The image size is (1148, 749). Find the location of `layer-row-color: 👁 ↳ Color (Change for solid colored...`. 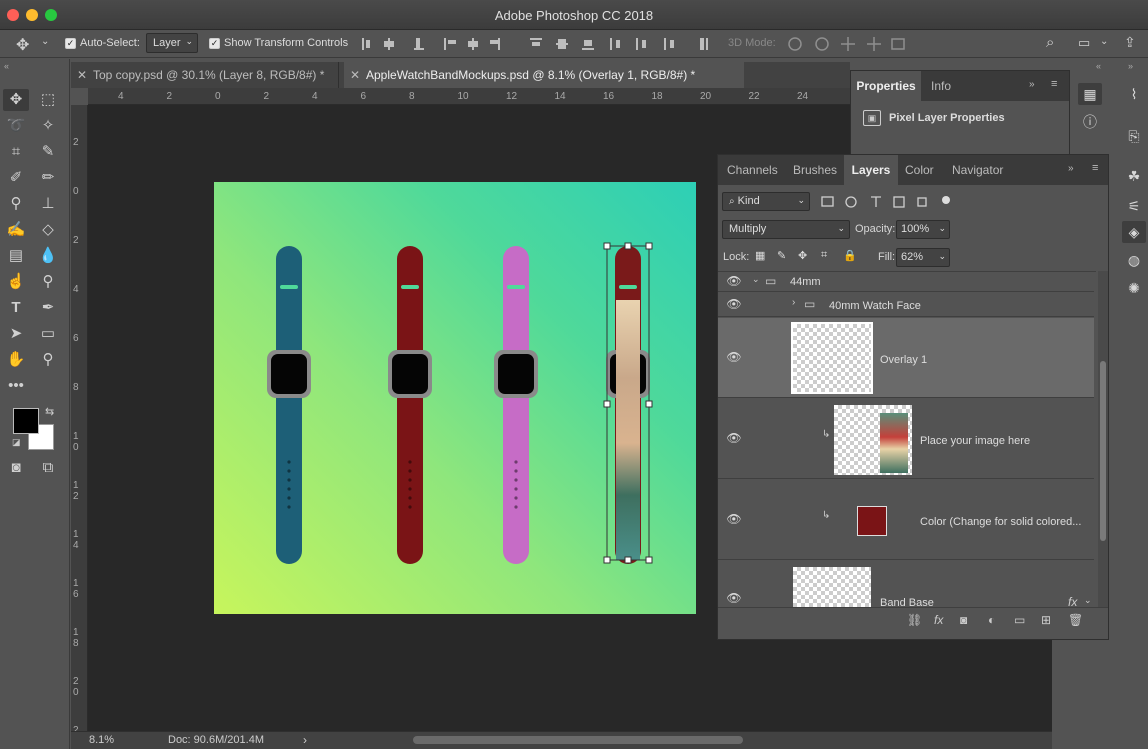

layer-row-color: 👁 ↳ Color (Change for solid colored... is located at coordinates (906, 520).